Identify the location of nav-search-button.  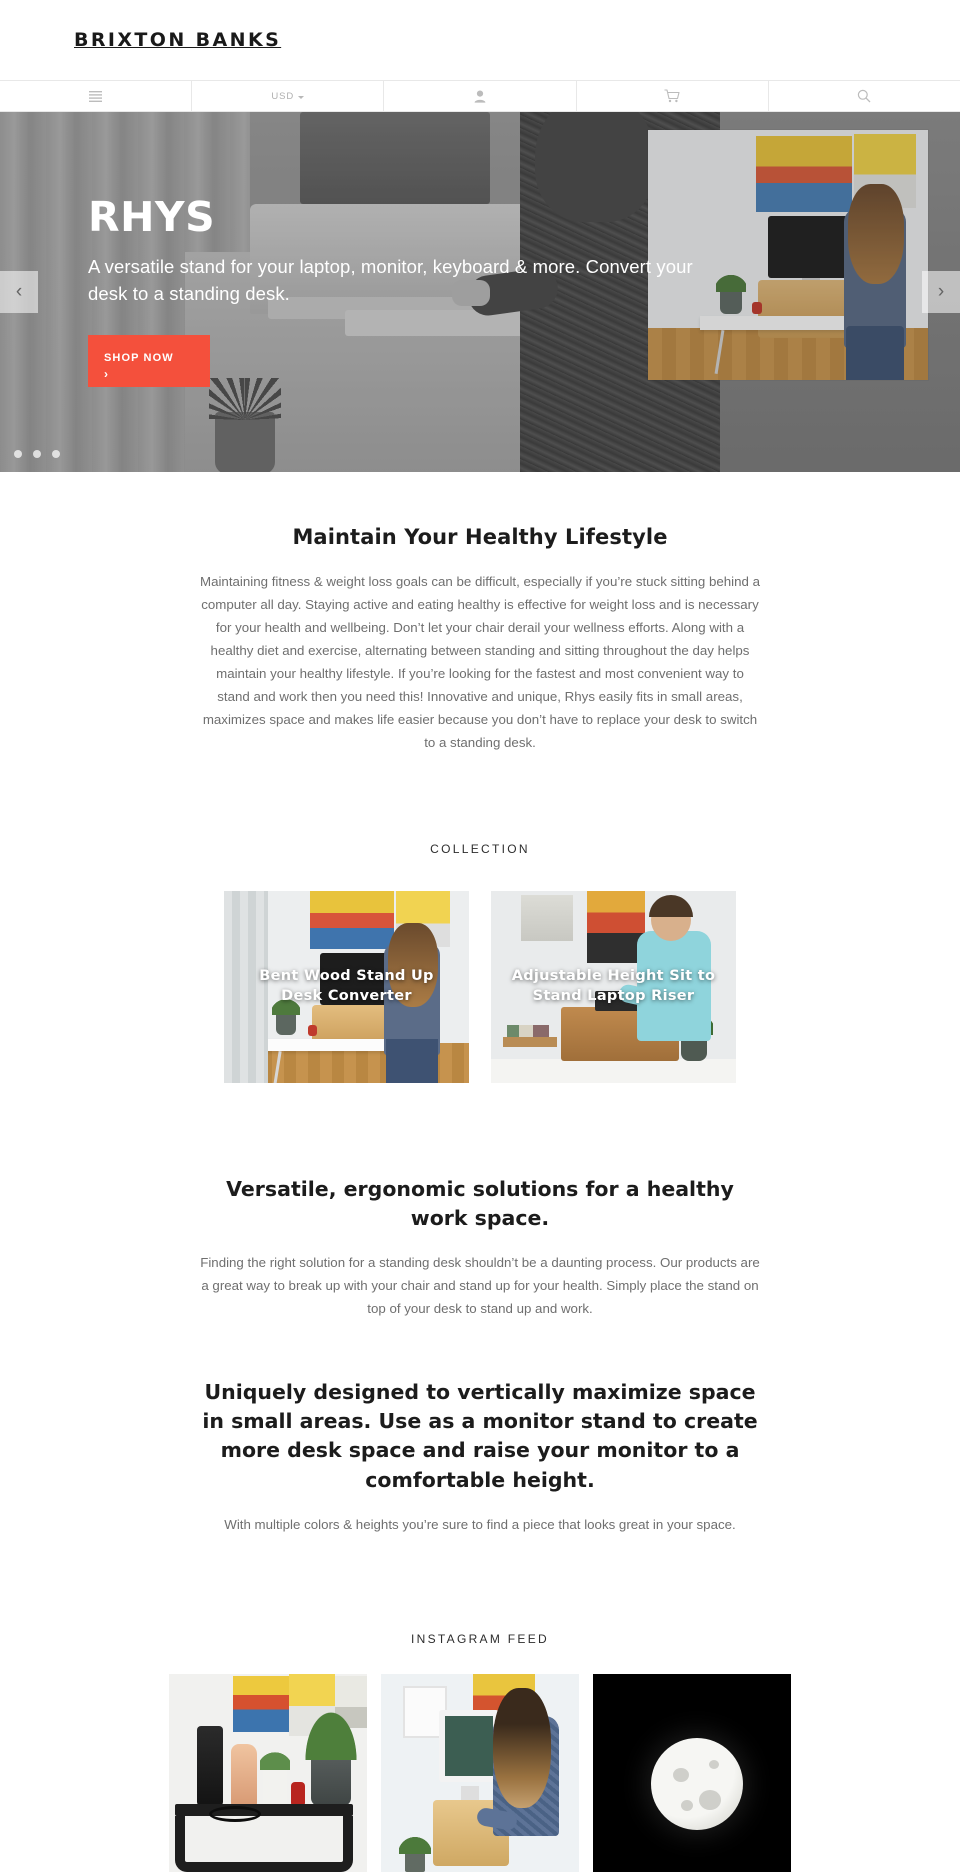
(864, 96).